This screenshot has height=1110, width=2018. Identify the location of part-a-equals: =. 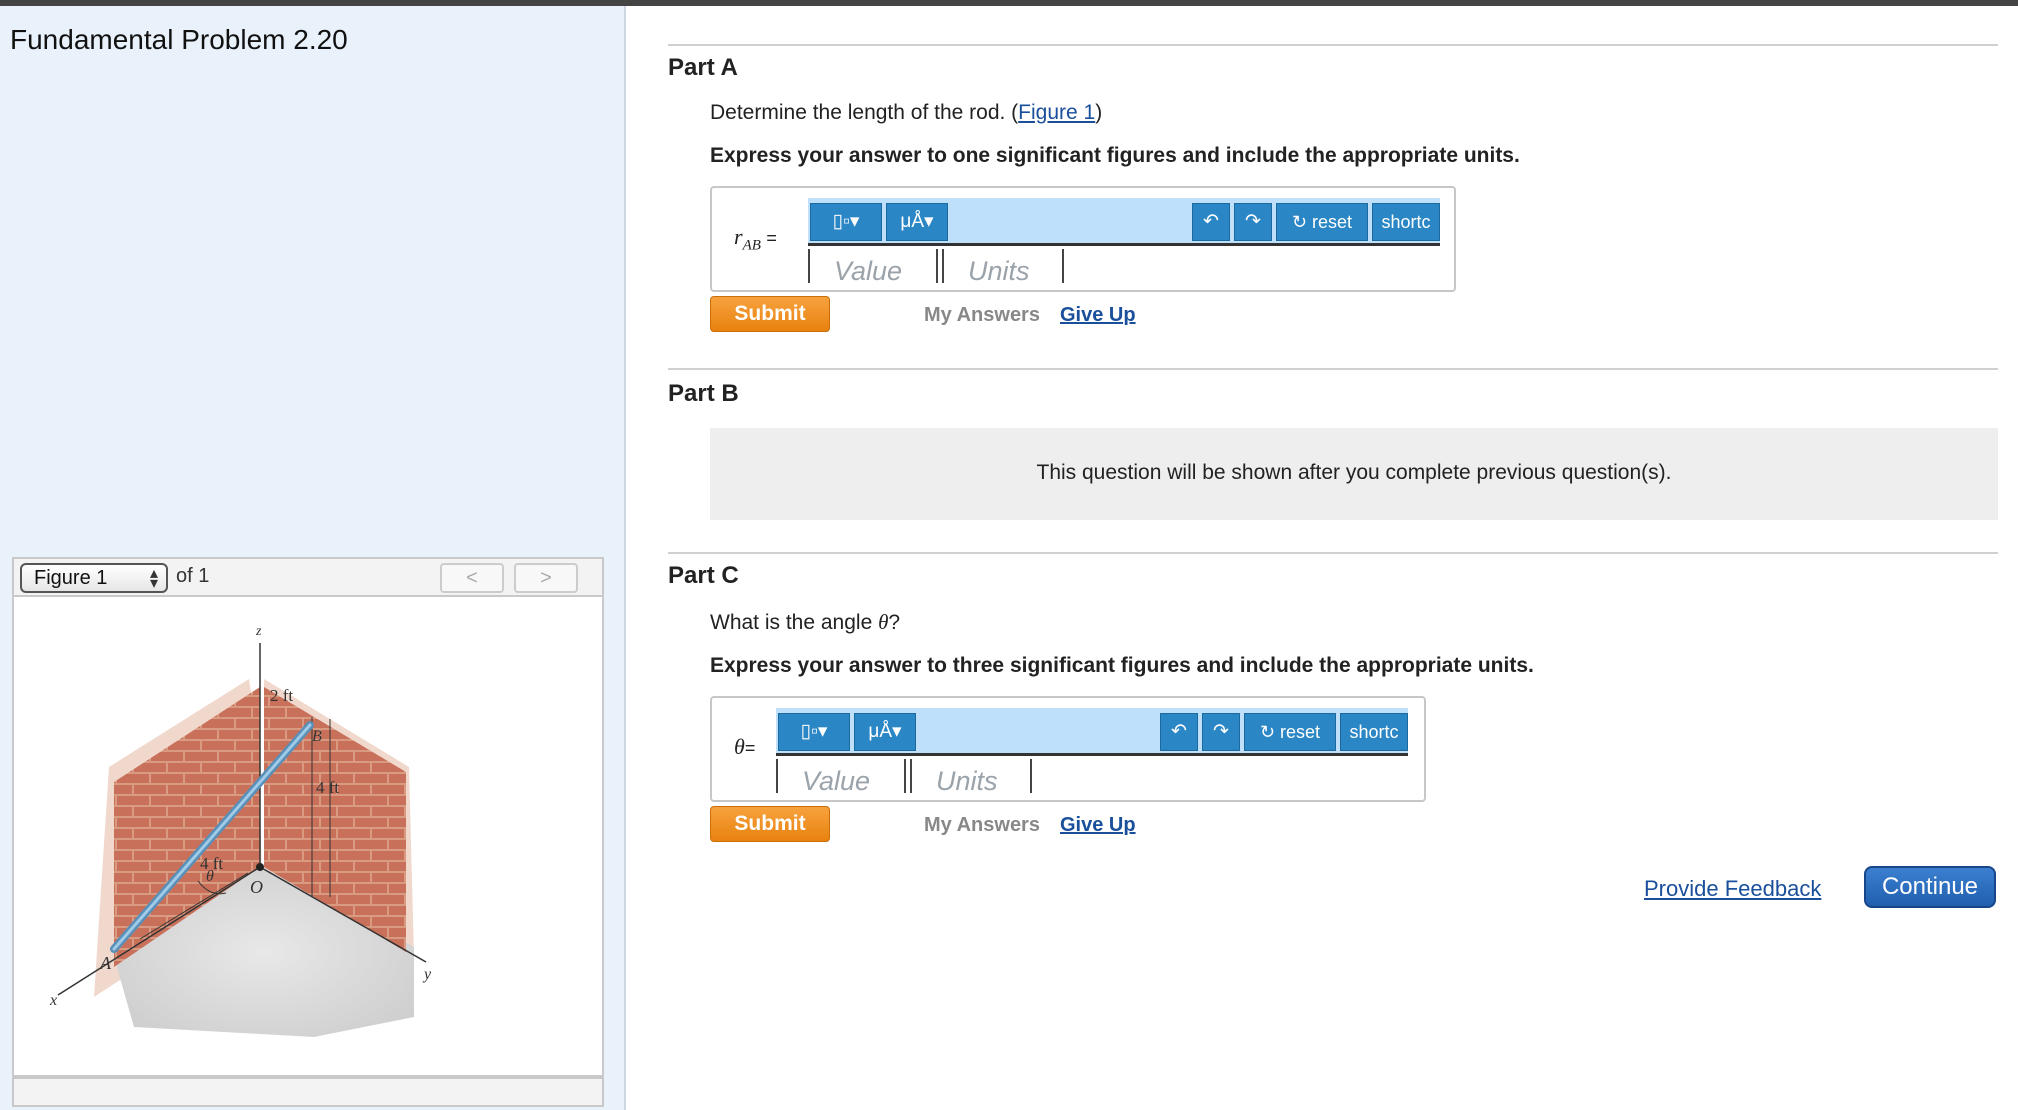
(771, 238).